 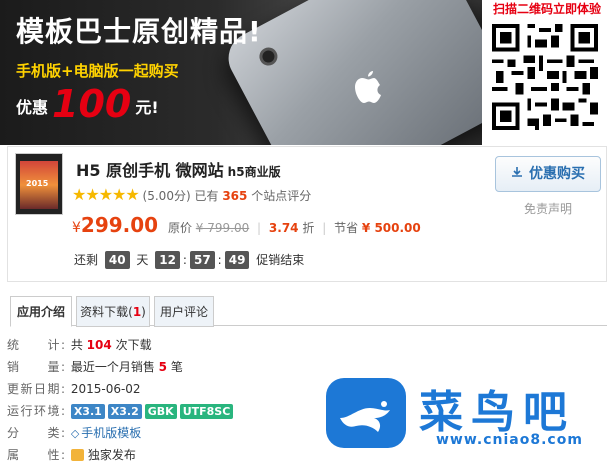 I want to click on bird-logo-icon, so click(x=366, y=413).